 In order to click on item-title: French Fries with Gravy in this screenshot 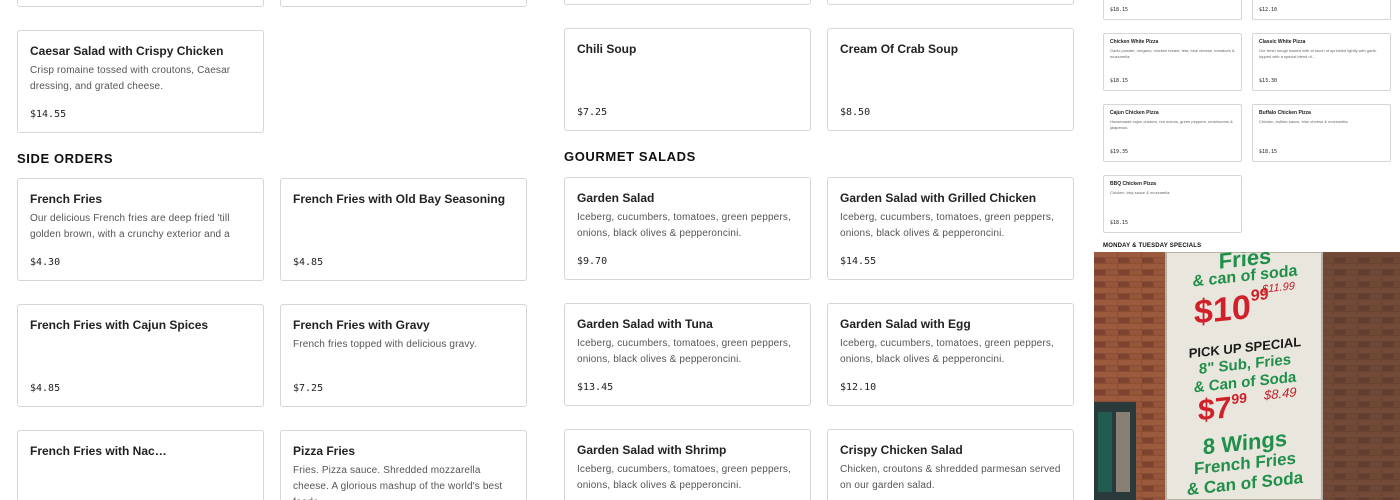, I will do `click(361, 325)`.